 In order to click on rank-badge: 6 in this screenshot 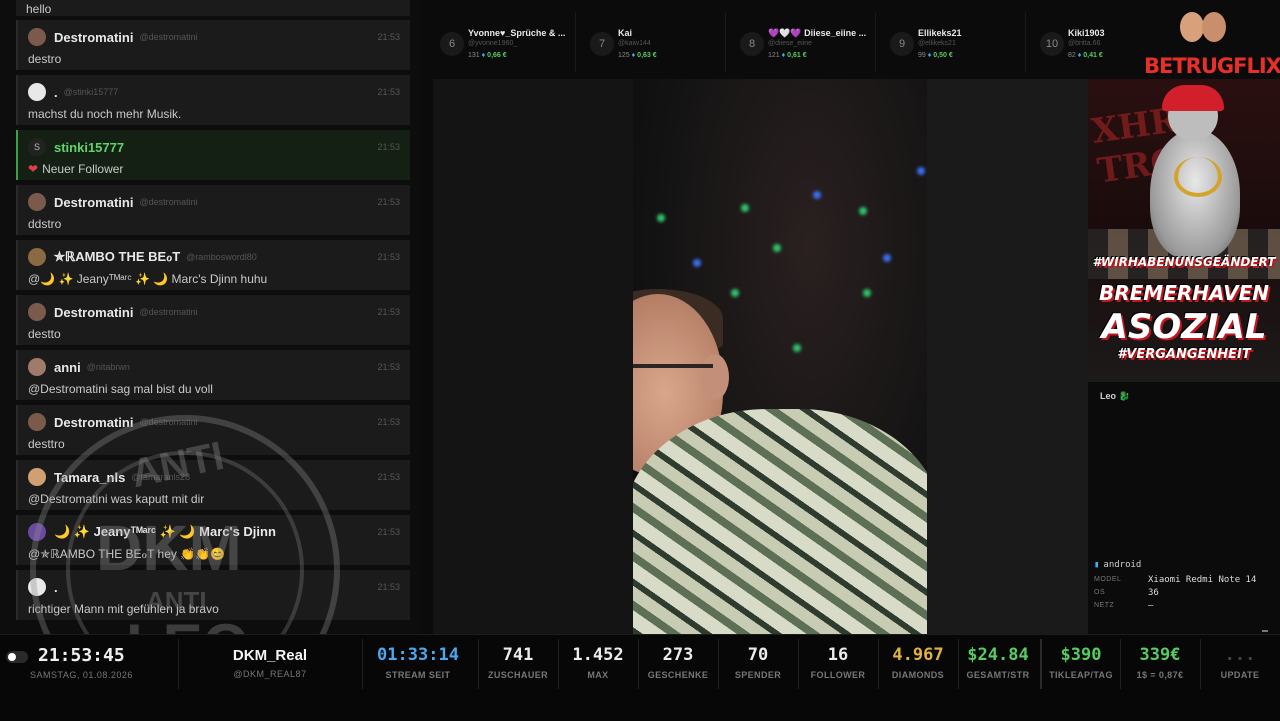, I will do `click(452, 44)`.